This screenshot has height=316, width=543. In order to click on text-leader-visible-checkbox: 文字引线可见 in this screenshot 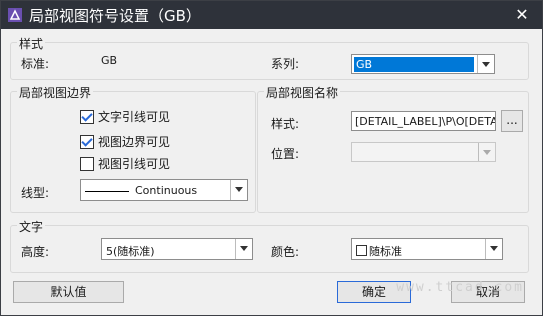, I will do `click(125, 116)`.